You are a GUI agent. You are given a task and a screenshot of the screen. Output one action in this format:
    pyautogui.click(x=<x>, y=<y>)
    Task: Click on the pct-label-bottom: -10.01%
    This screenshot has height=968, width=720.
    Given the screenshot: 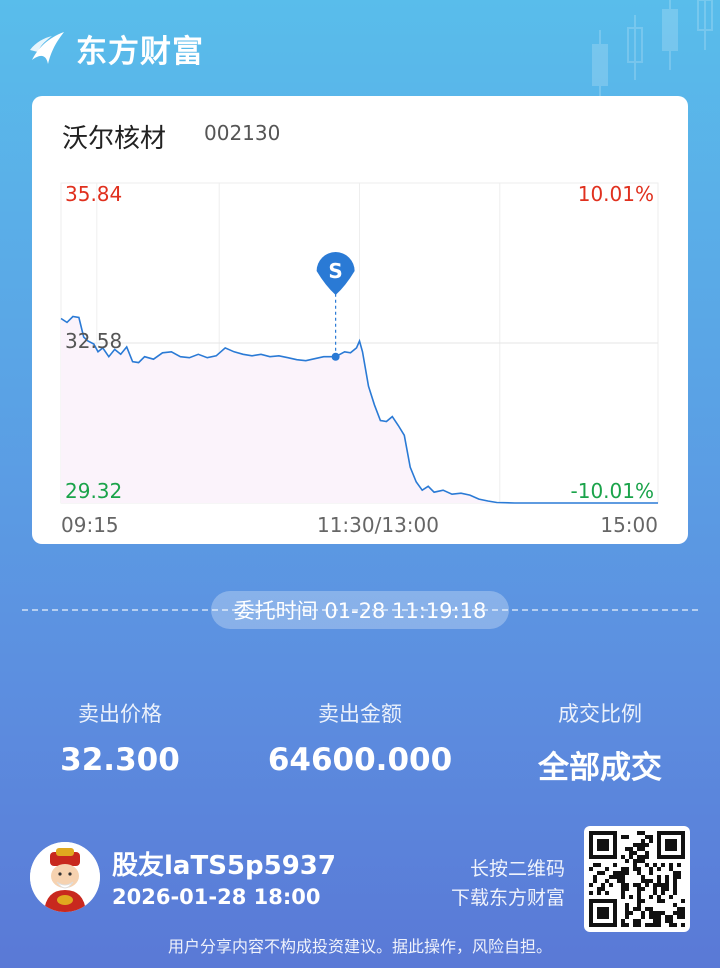 What is the action you would take?
    pyautogui.click(x=612, y=491)
    